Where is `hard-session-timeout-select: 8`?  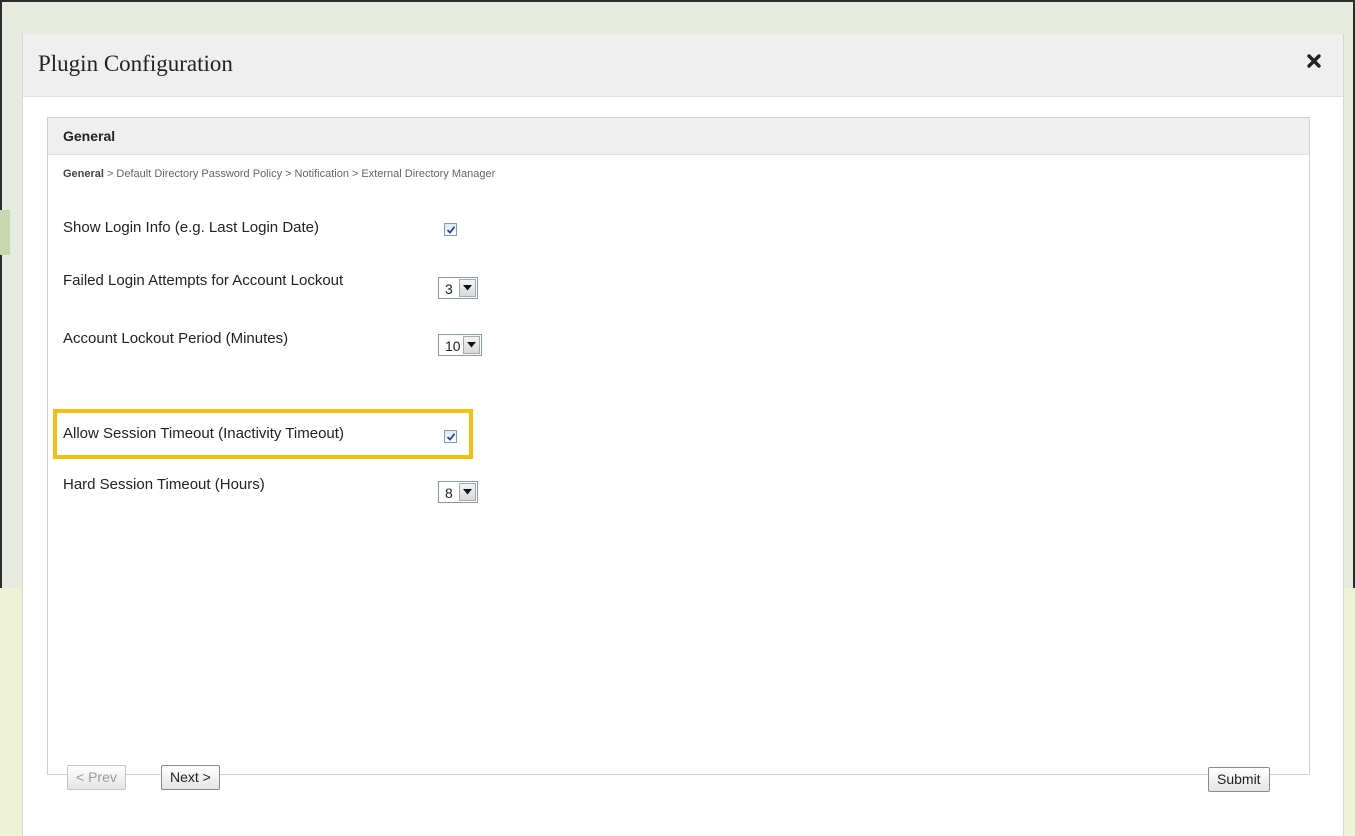
hard-session-timeout-select: 8 is located at coordinates (458, 492).